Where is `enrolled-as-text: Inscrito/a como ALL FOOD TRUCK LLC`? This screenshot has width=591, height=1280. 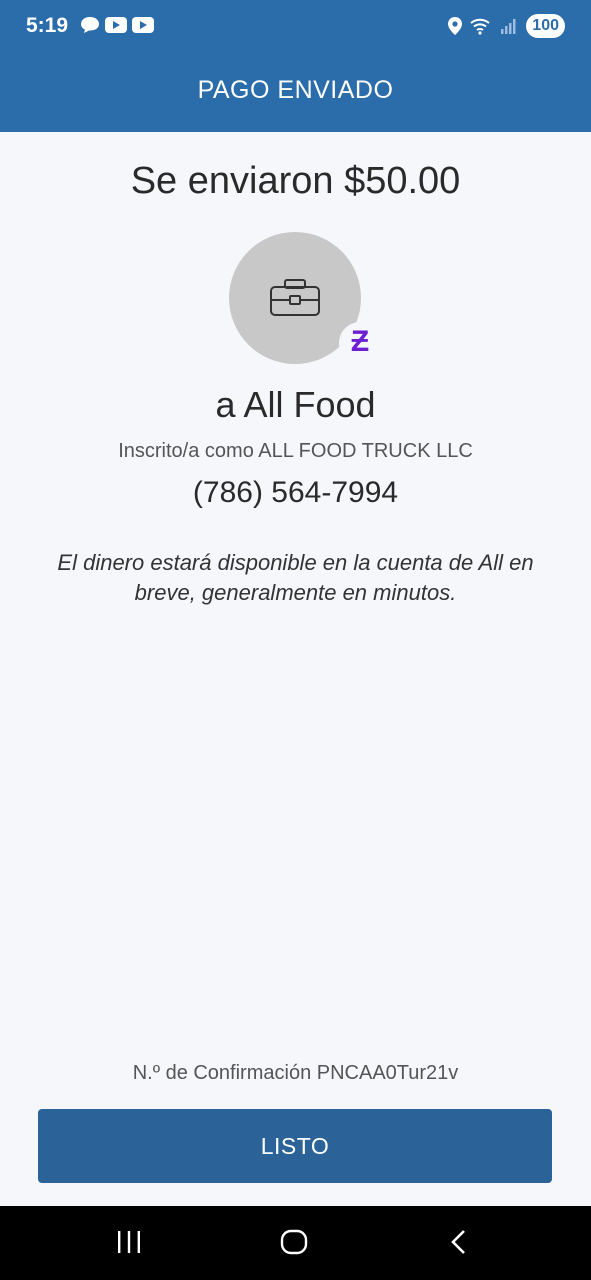 enrolled-as-text: Inscrito/a como ALL FOOD TRUCK LLC is located at coordinates (295, 451).